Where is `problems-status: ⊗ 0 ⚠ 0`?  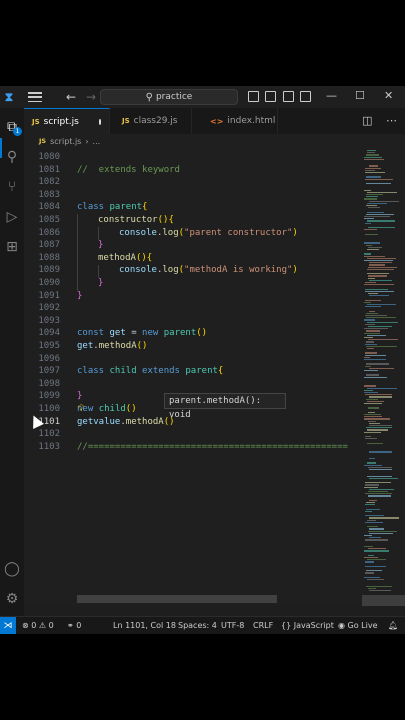 problems-status: ⊗ 0 ⚠ 0 is located at coordinates (38, 625).